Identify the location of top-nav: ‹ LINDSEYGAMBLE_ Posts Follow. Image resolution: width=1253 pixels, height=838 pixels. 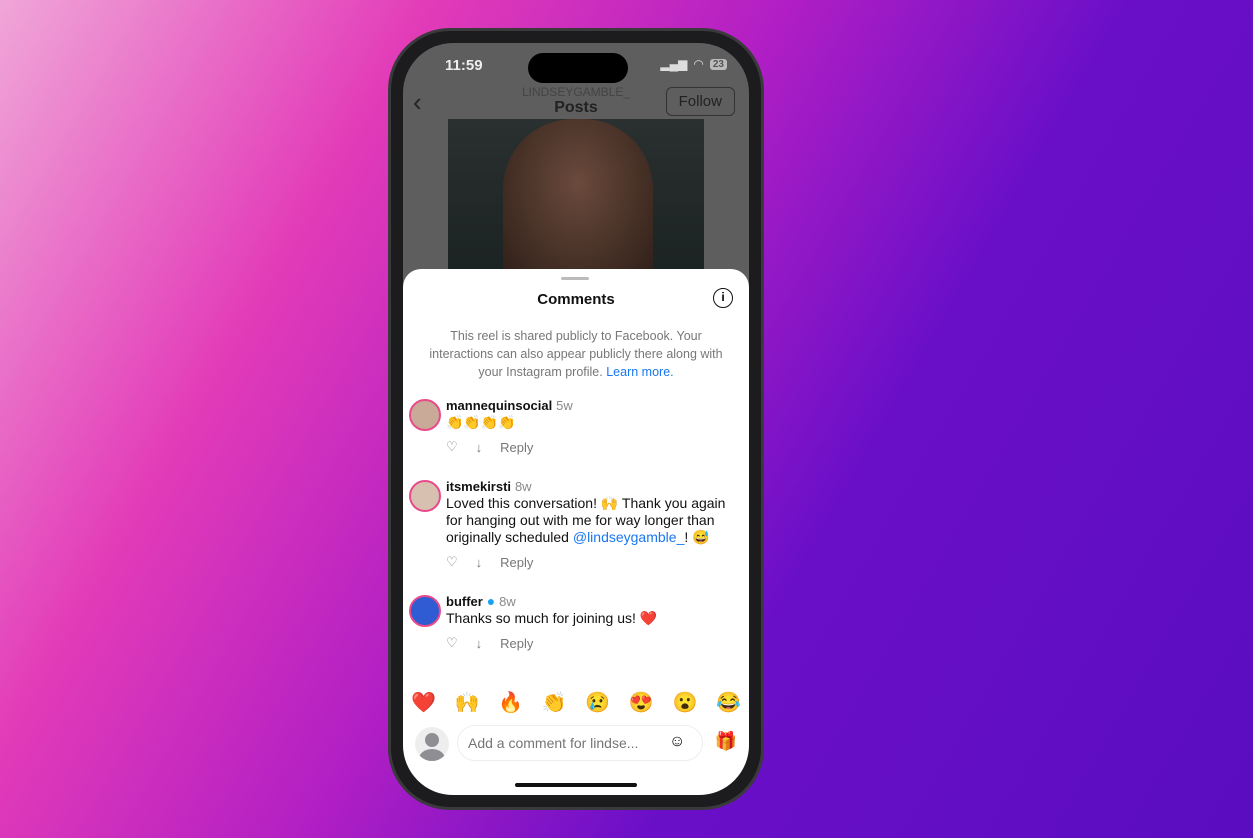
(576, 101).